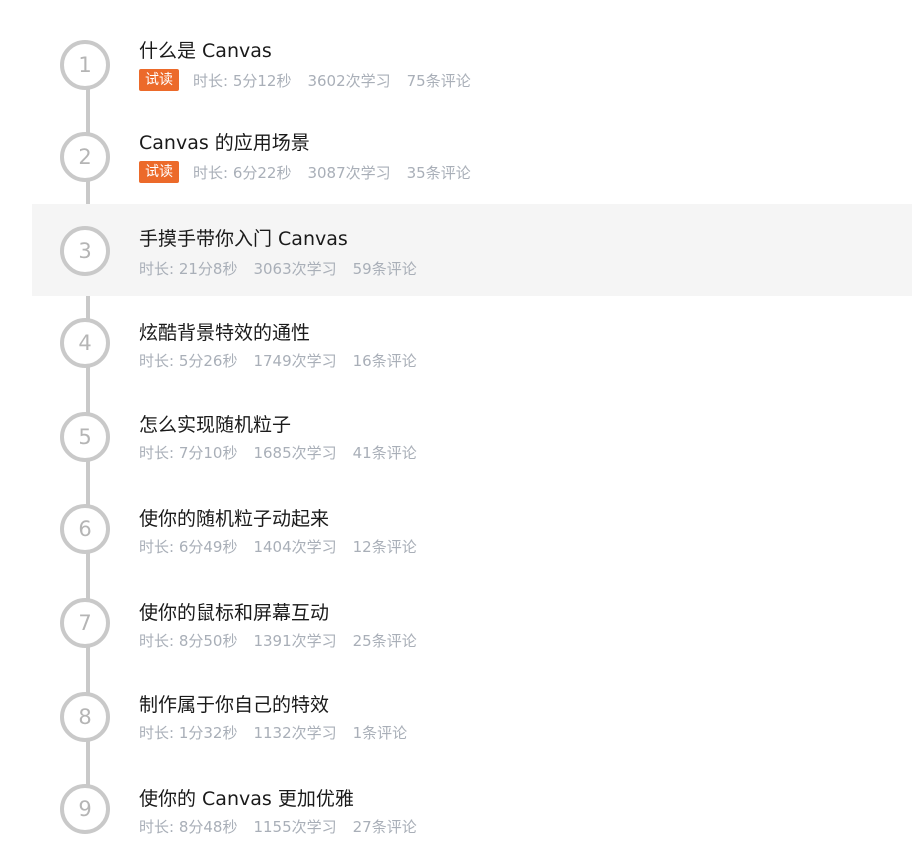 The width and height of the screenshot is (920, 864). Describe the element at coordinates (234, 517) in the screenshot. I see `lesson-title: 使你的随机粒子动起来` at that location.